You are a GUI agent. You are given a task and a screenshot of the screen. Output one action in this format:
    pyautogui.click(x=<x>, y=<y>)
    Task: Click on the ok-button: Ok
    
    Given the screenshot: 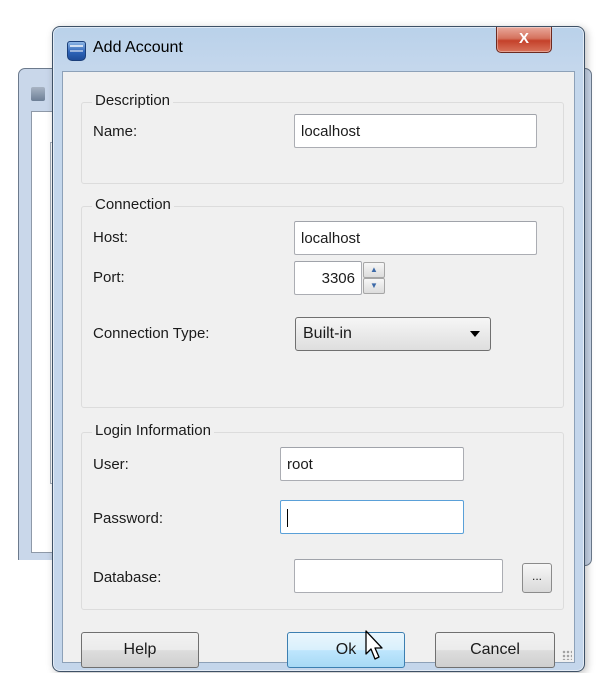 What is the action you would take?
    pyautogui.click(x=346, y=650)
    